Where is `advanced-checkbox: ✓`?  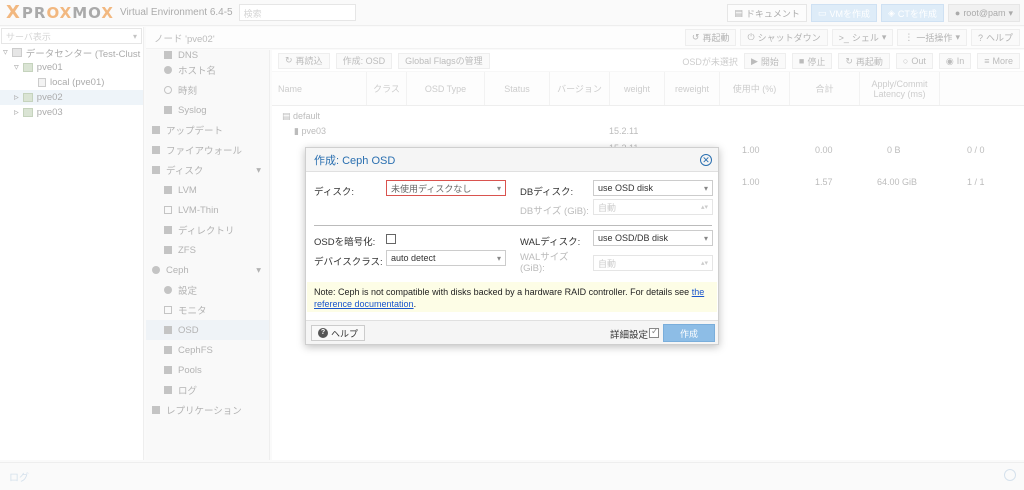 advanced-checkbox: ✓ is located at coordinates (654, 332).